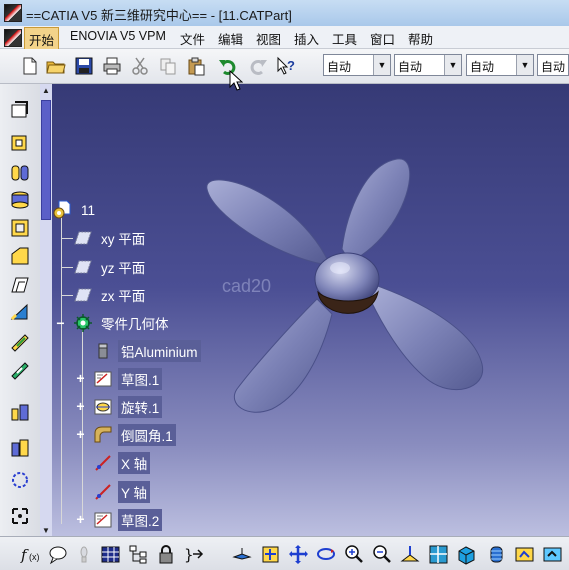  I want to click on blade-upper-right, so click(376, 210).